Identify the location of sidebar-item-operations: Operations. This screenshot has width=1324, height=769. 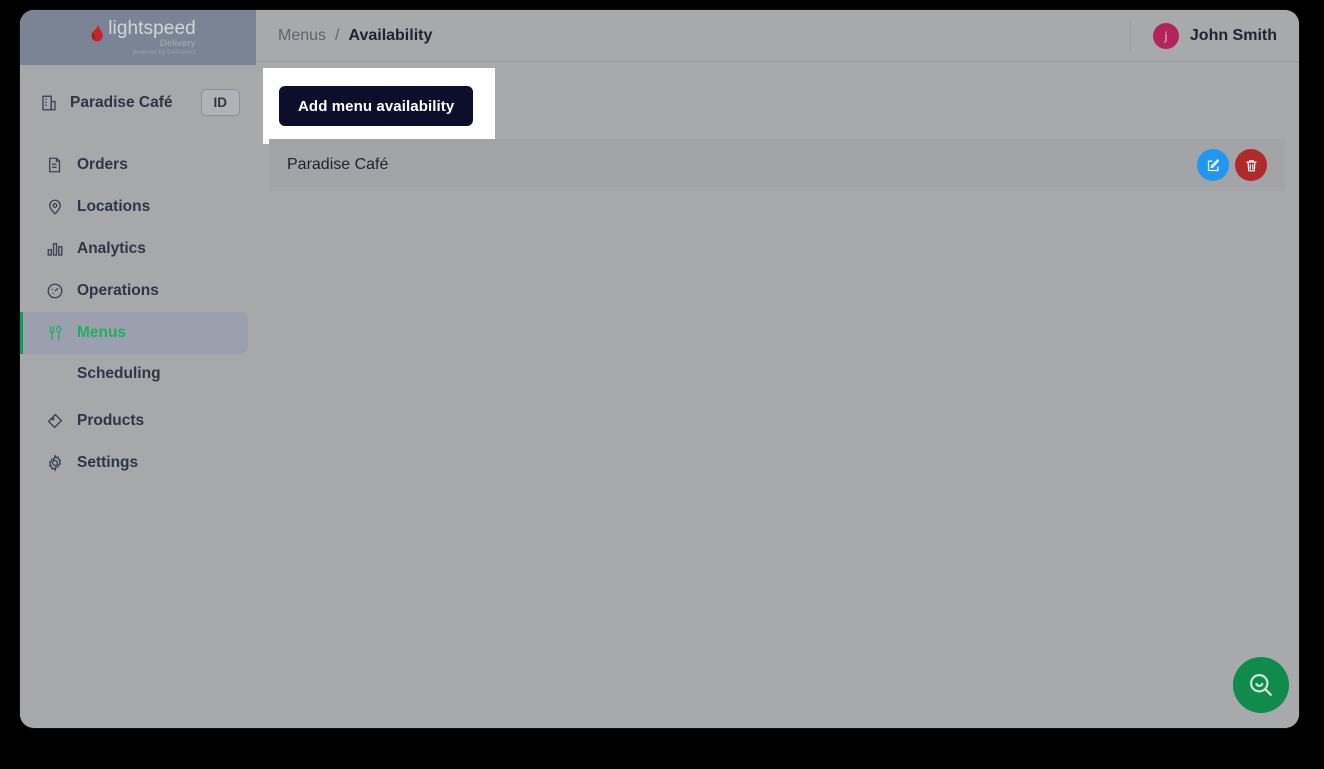
(134, 291).